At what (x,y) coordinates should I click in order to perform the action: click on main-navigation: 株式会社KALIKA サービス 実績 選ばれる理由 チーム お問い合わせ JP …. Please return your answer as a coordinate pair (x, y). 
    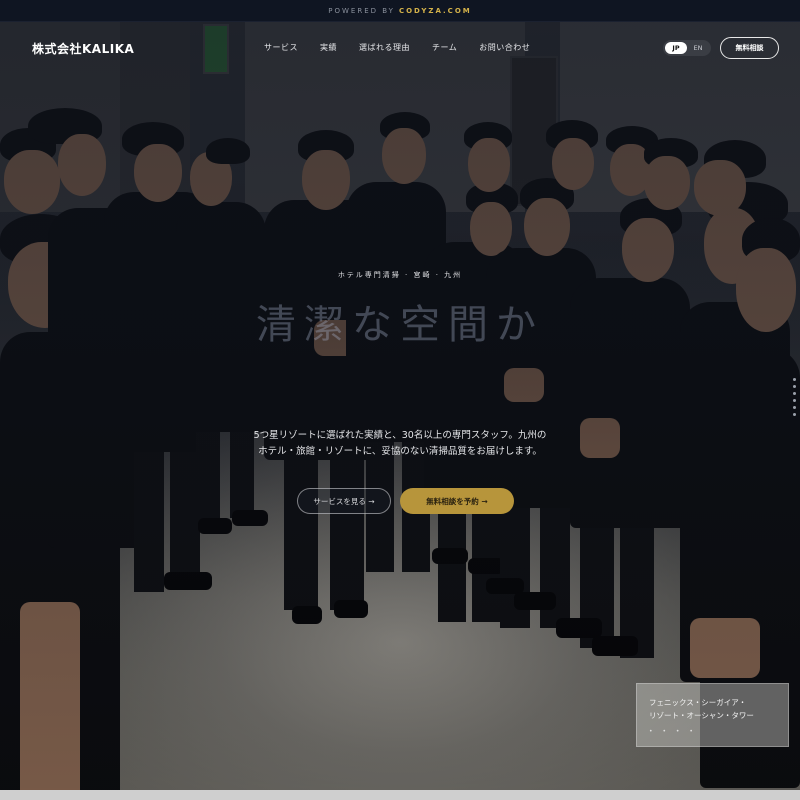
    Looking at the image, I should click on (400, 48).